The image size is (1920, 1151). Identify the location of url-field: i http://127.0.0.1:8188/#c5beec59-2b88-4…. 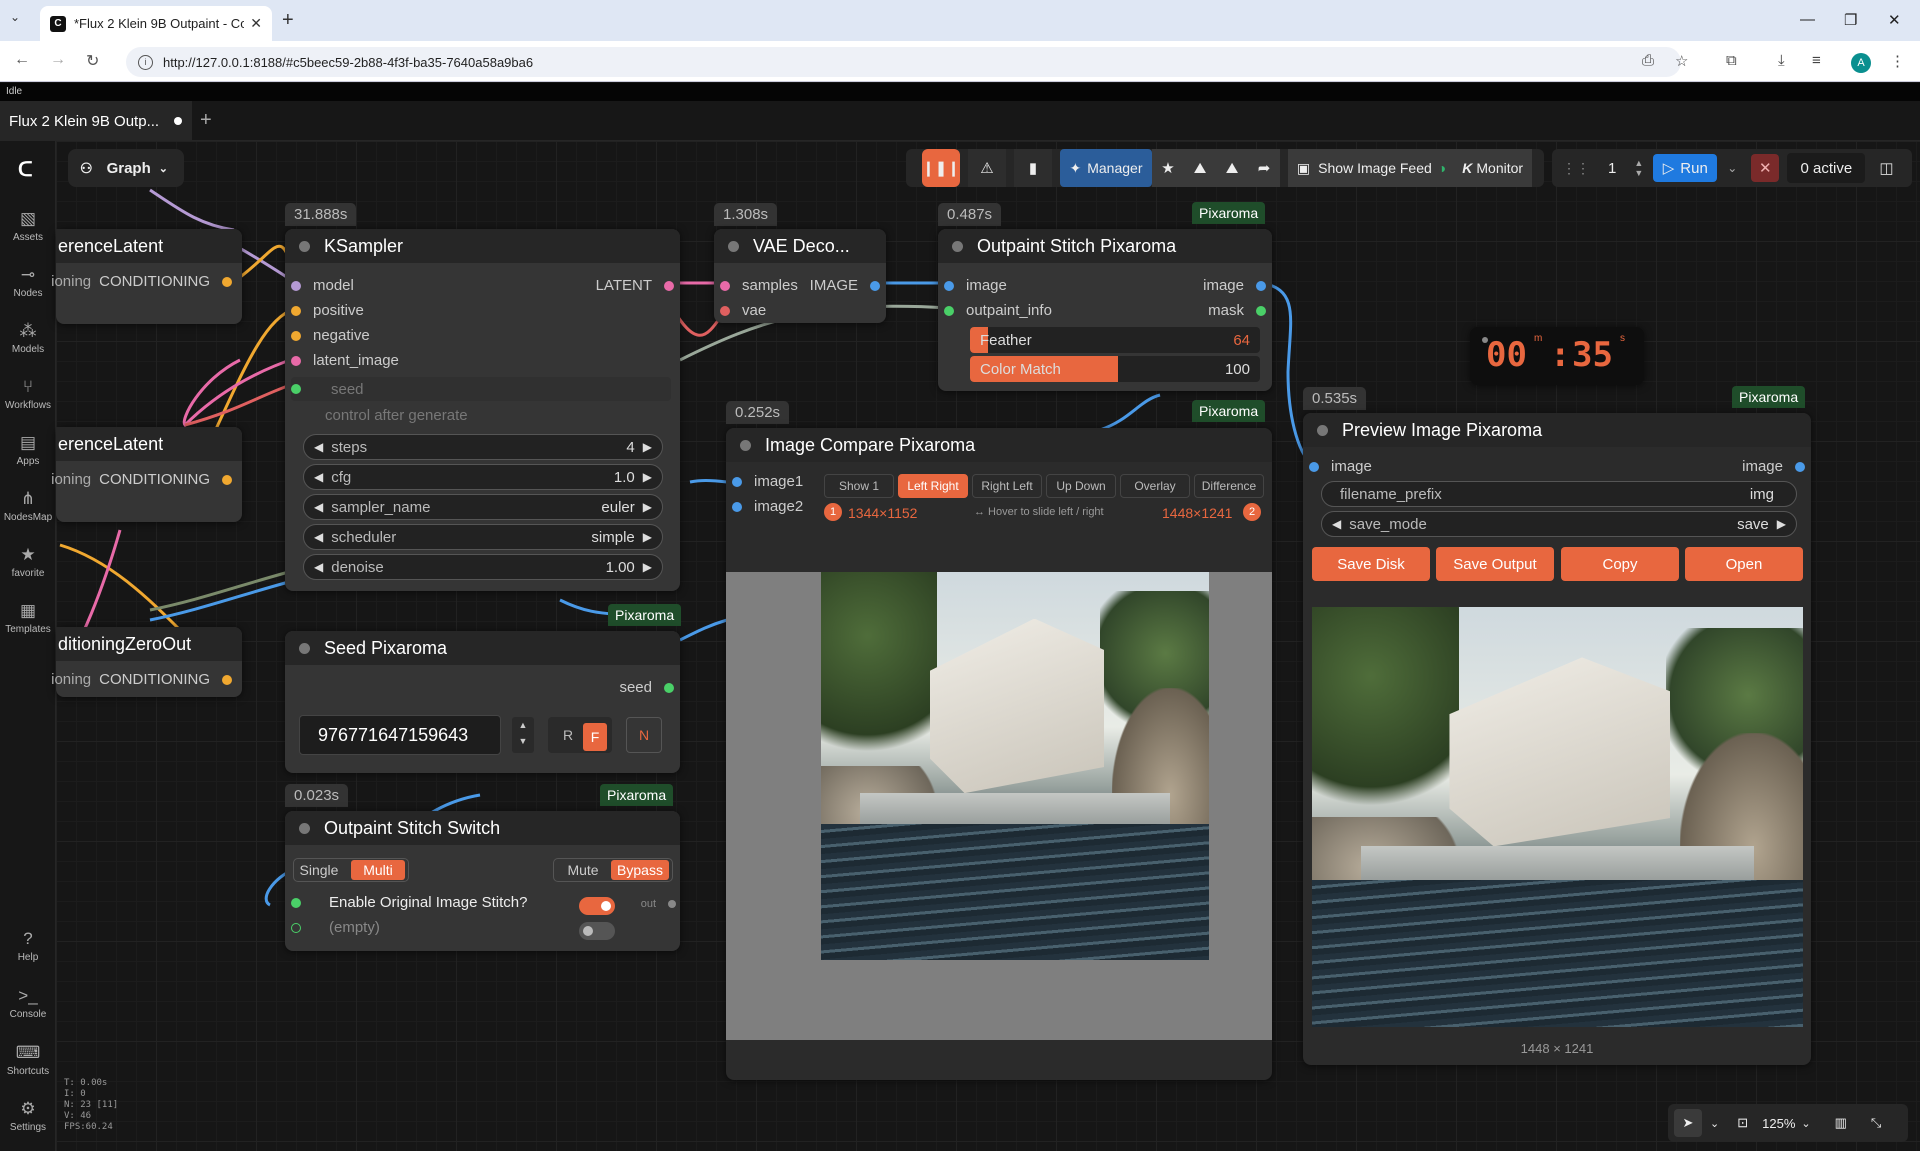
(903, 62).